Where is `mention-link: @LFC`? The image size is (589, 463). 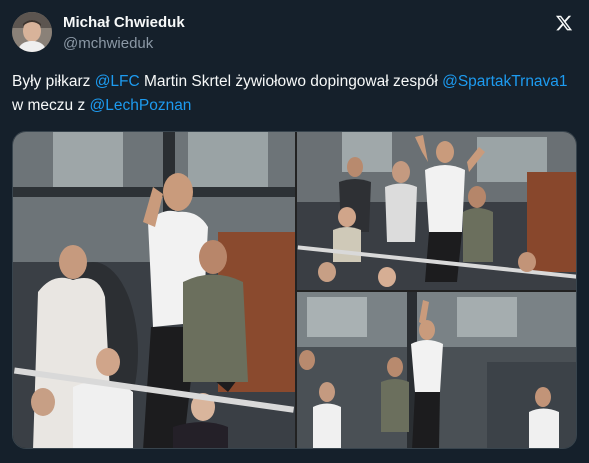
mention-link: @LFC is located at coordinates (117, 81).